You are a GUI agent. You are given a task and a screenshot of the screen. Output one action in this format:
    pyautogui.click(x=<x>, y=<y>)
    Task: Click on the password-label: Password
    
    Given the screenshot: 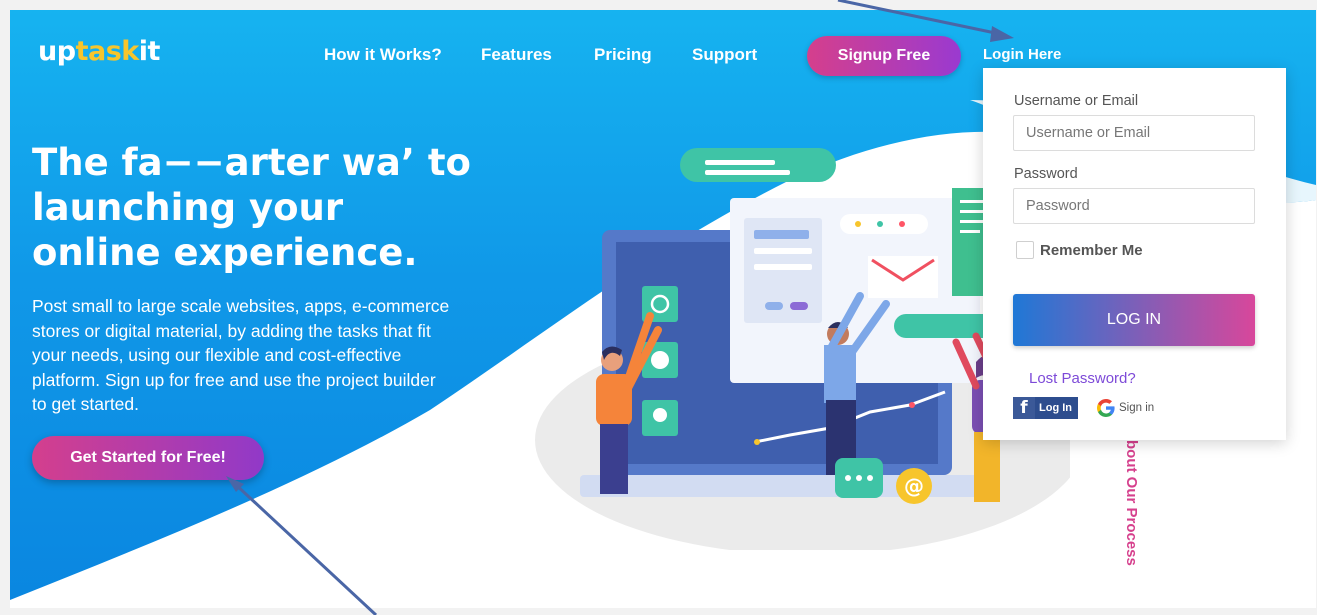 What is the action you would take?
    pyautogui.click(x=1046, y=174)
    